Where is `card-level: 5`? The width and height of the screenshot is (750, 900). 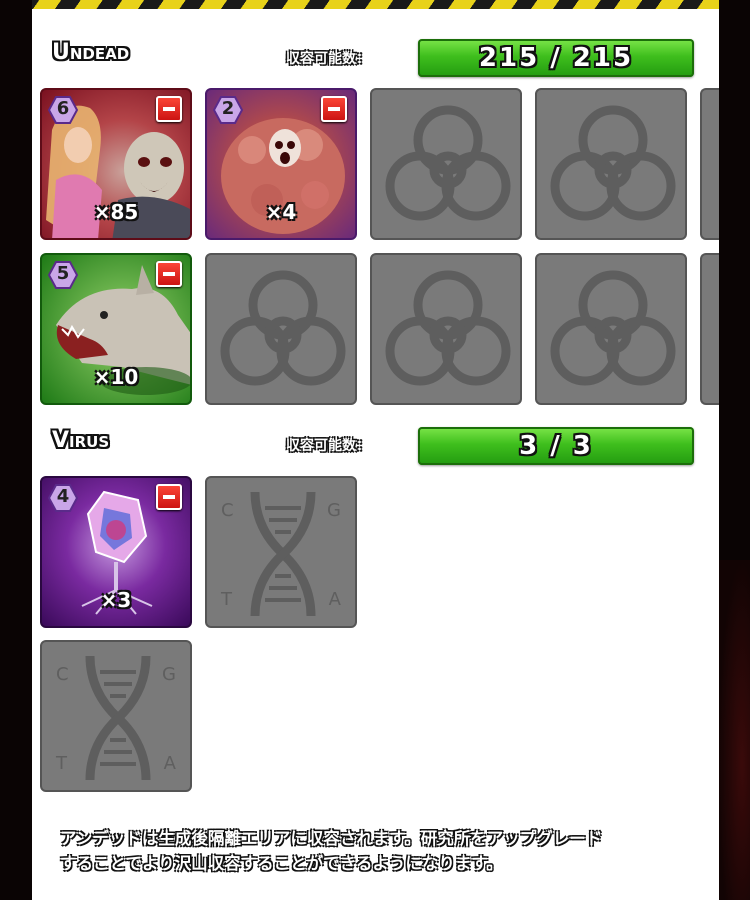
card-level: 5 is located at coordinates (63, 273).